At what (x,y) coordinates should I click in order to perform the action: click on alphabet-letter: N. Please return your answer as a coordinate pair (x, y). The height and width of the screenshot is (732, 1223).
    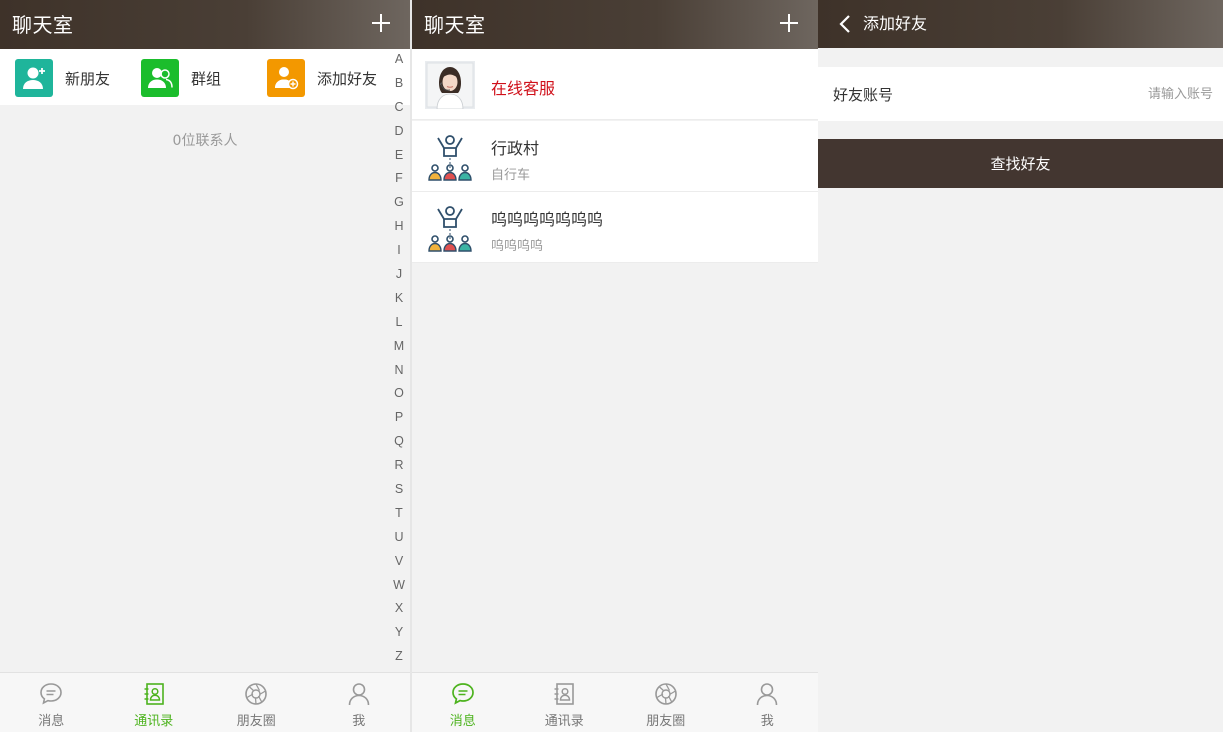
    Looking at the image, I should click on (399, 375).